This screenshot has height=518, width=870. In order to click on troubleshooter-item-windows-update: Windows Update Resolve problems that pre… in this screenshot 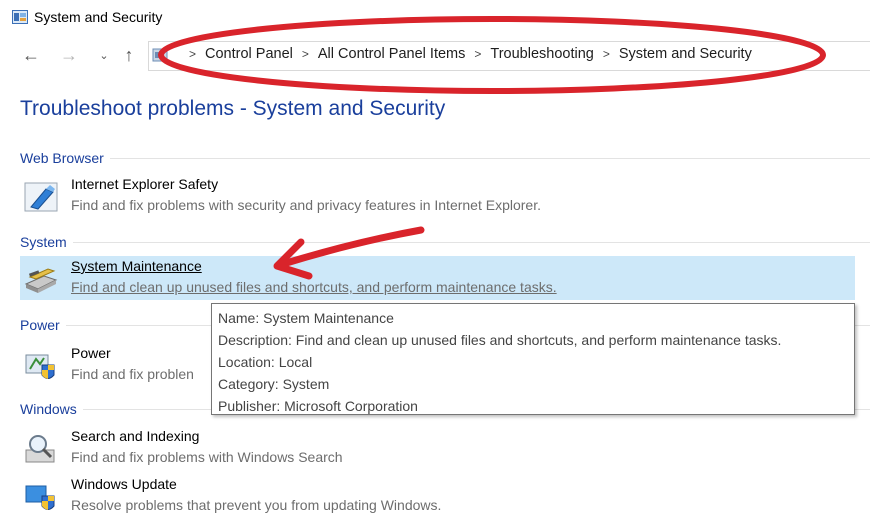, I will do `click(437, 496)`.